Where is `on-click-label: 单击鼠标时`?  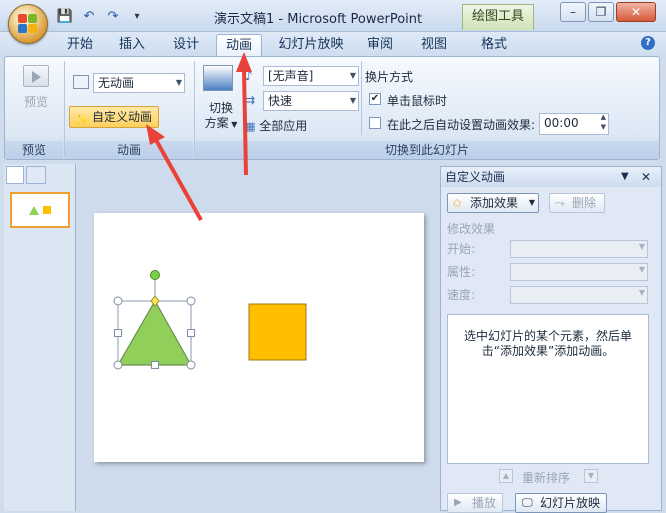
on-click-label: 单击鼠标时 is located at coordinates (417, 101).